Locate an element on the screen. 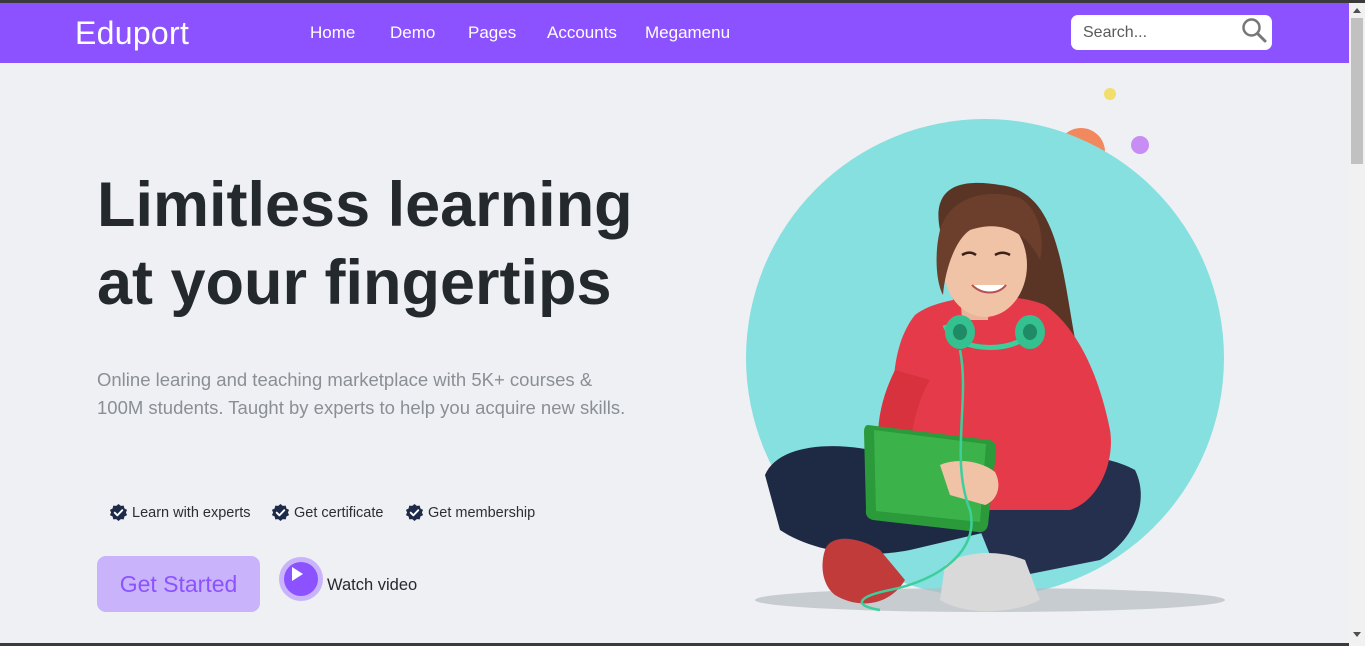  get-started-button: Get Started is located at coordinates (178, 584).